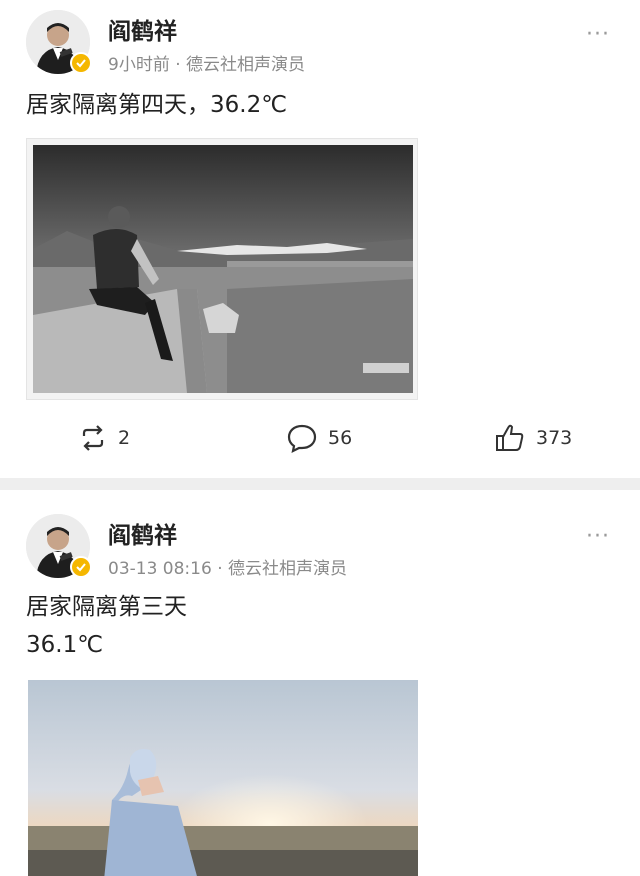 This screenshot has height=876, width=640. What do you see at coordinates (510, 437) in the screenshot?
I see `thumbs-up-icon` at bounding box center [510, 437].